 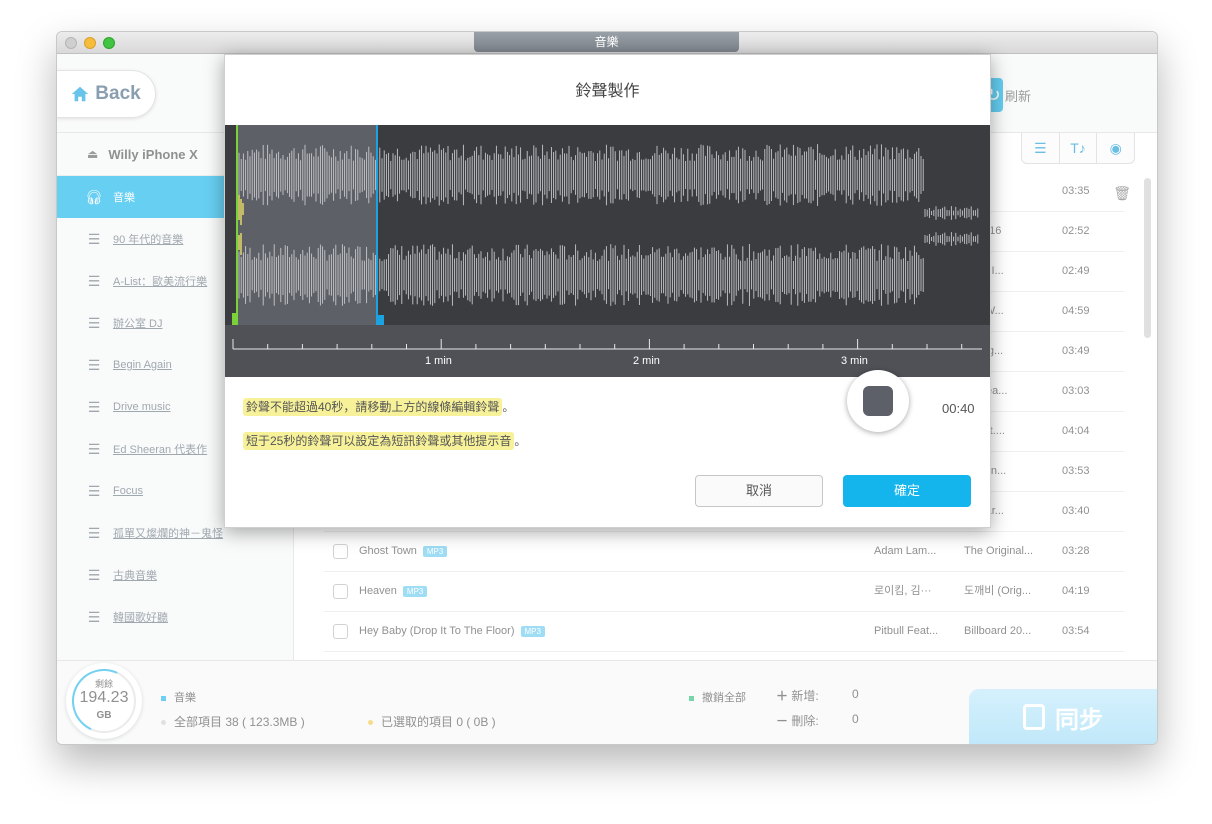 What do you see at coordinates (71, 43) in the screenshot?
I see `close-window-button` at bounding box center [71, 43].